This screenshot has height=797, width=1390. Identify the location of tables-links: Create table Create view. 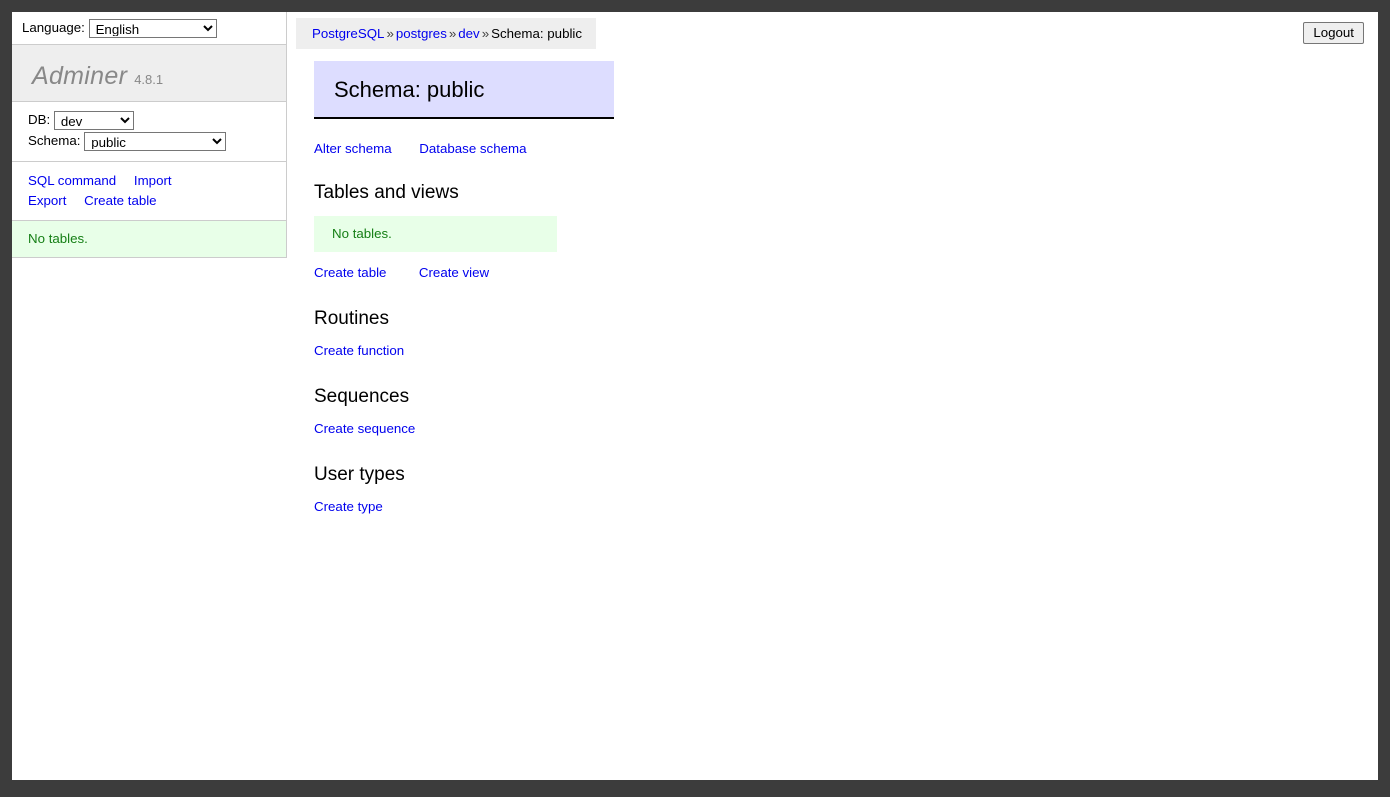
(846, 273).